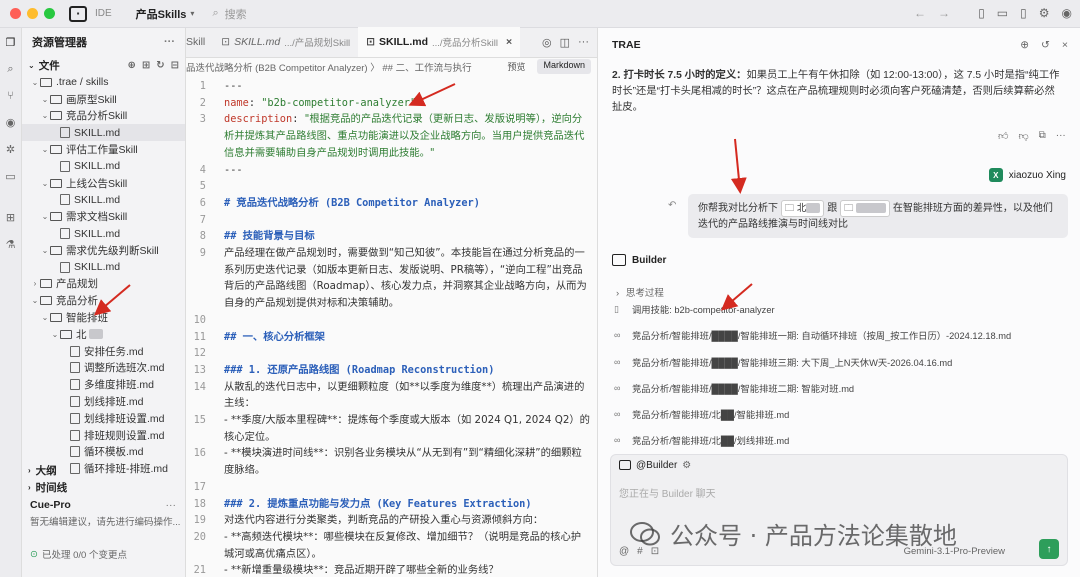 The image size is (1080, 577). What do you see at coordinates (11, 244) in the screenshot?
I see `flask-icon: ⚗` at bounding box center [11, 244].